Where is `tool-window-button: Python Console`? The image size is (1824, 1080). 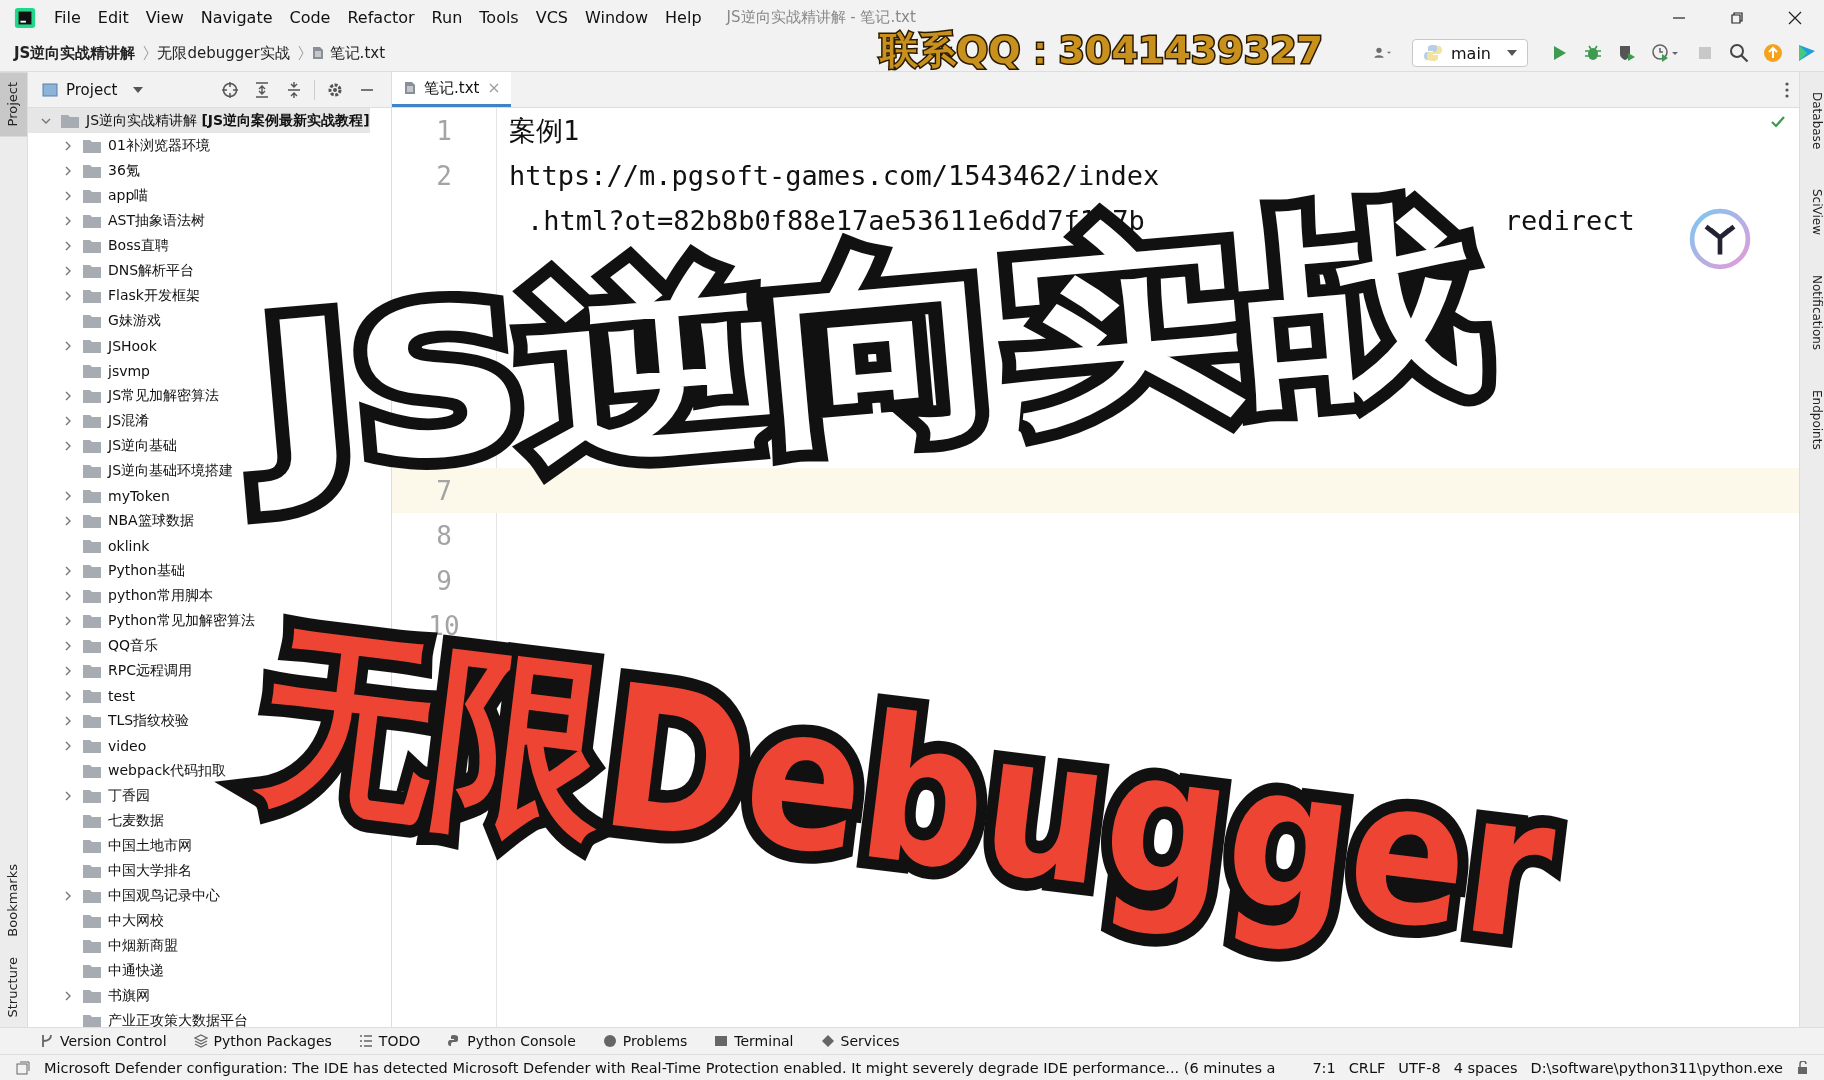
tool-window-button: Python Console is located at coordinates (511, 1041).